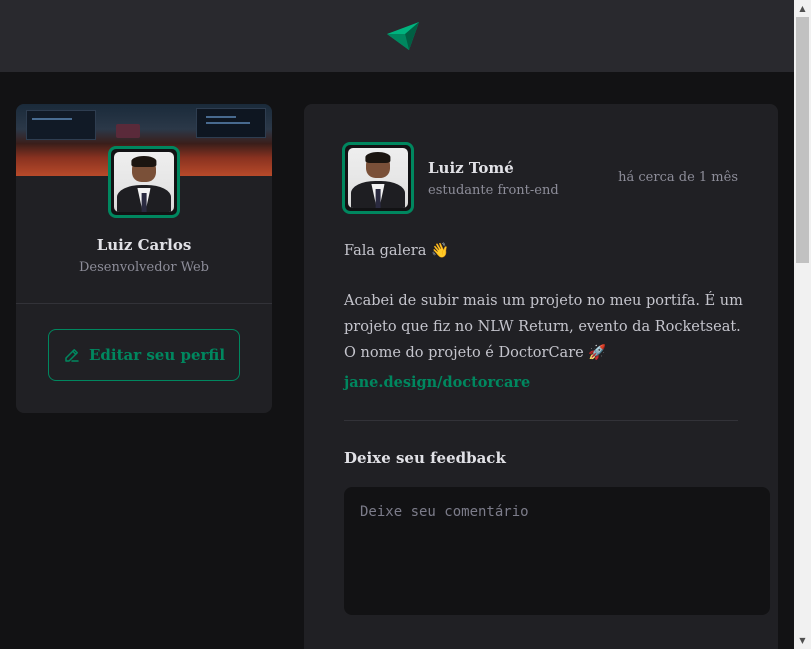 The width and height of the screenshot is (811, 649). I want to click on author-avatar, so click(378, 178).